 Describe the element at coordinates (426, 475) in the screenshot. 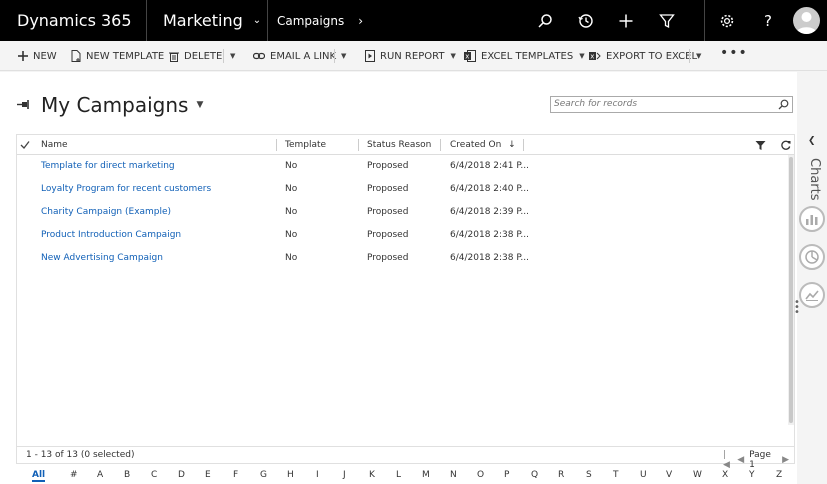

I see `alpha-filter-letter: M` at that location.